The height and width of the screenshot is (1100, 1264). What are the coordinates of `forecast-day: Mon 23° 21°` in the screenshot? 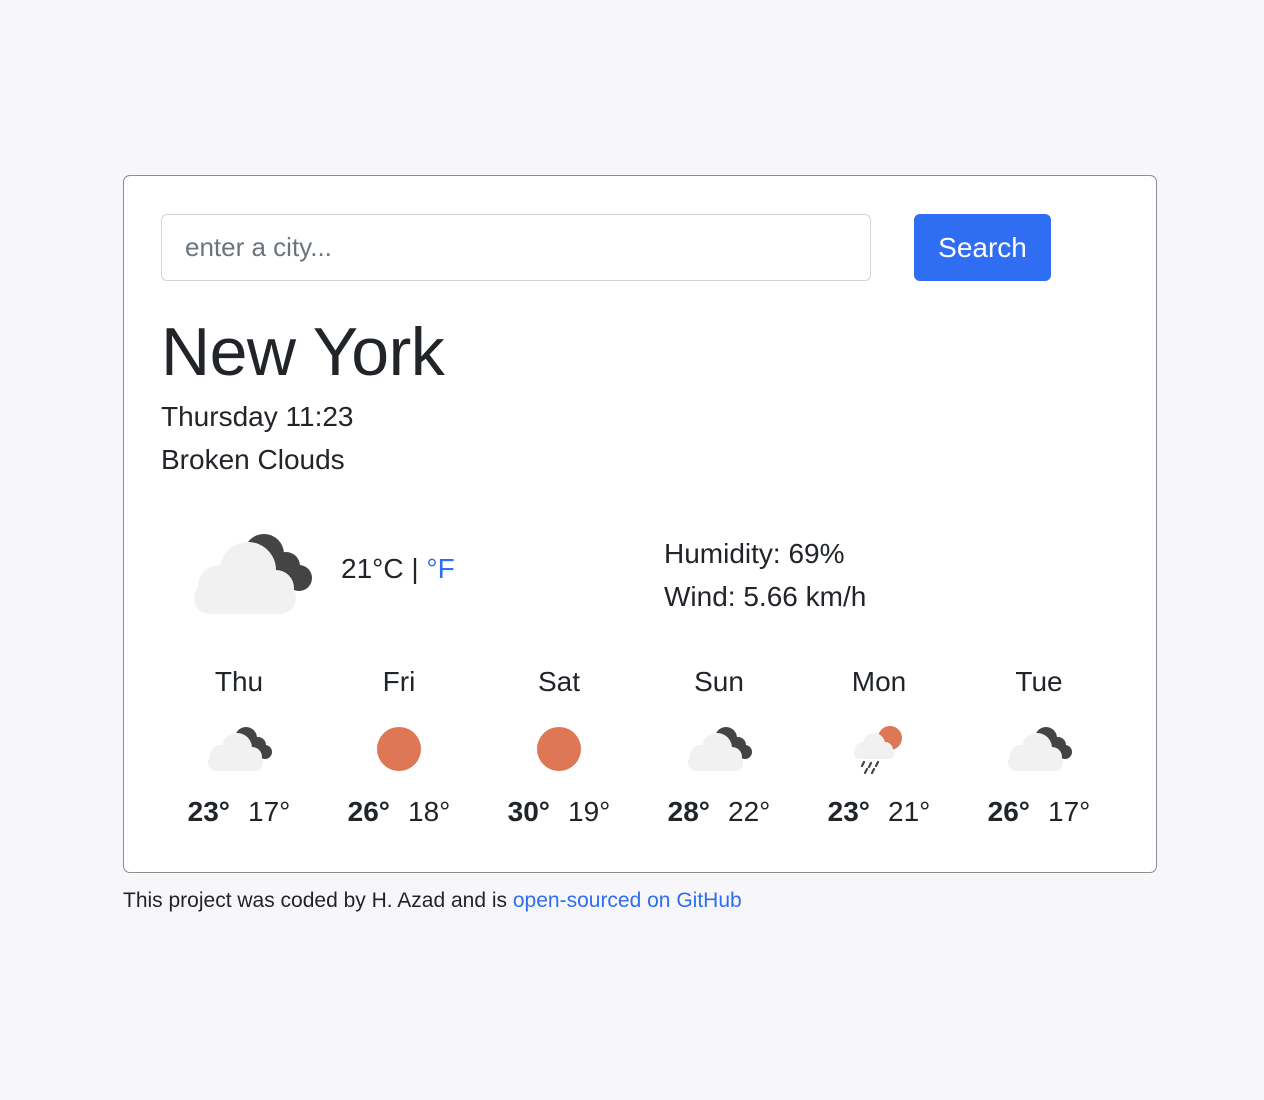 It's located at (879, 747).